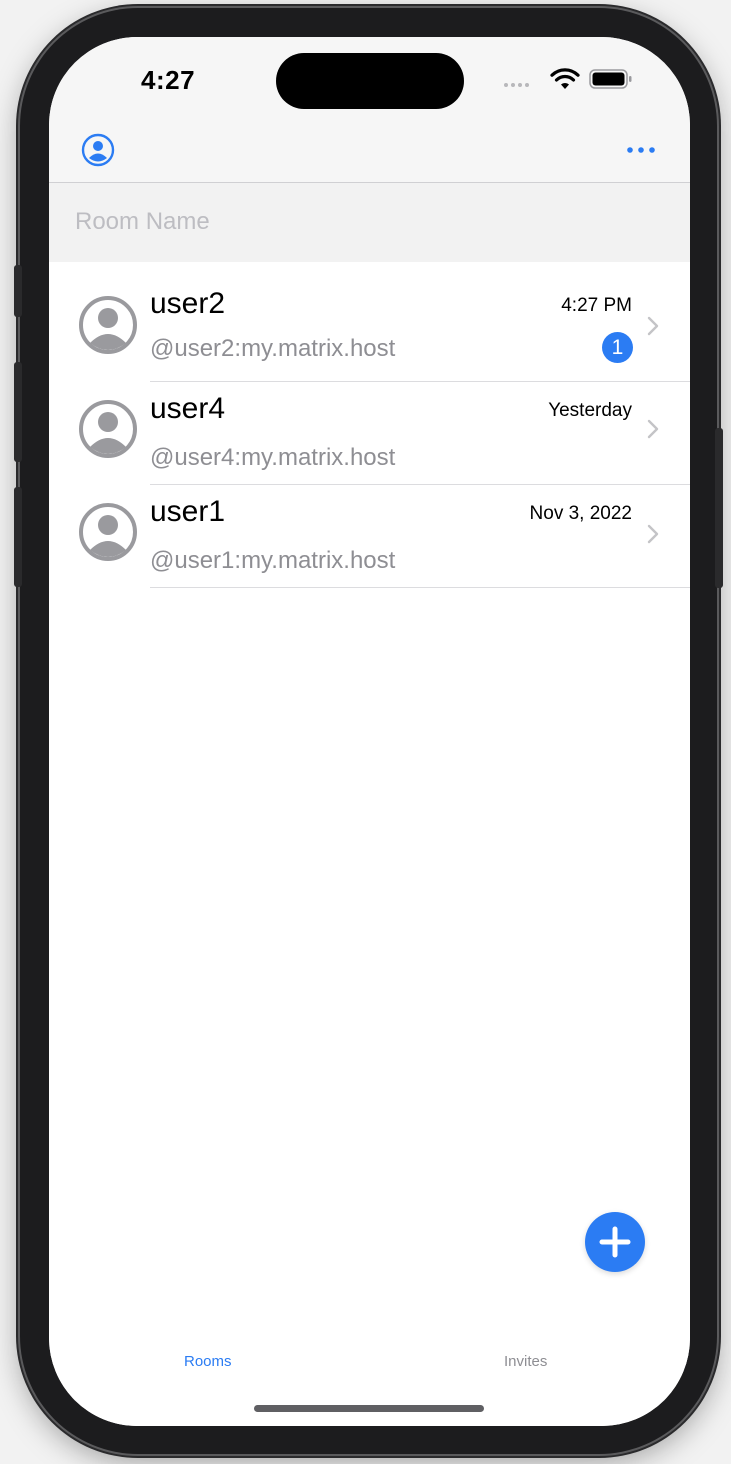 The height and width of the screenshot is (1464, 731). What do you see at coordinates (642, 150) in the screenshot?
I see `more-options-icon` at bounding box center [642, 150].